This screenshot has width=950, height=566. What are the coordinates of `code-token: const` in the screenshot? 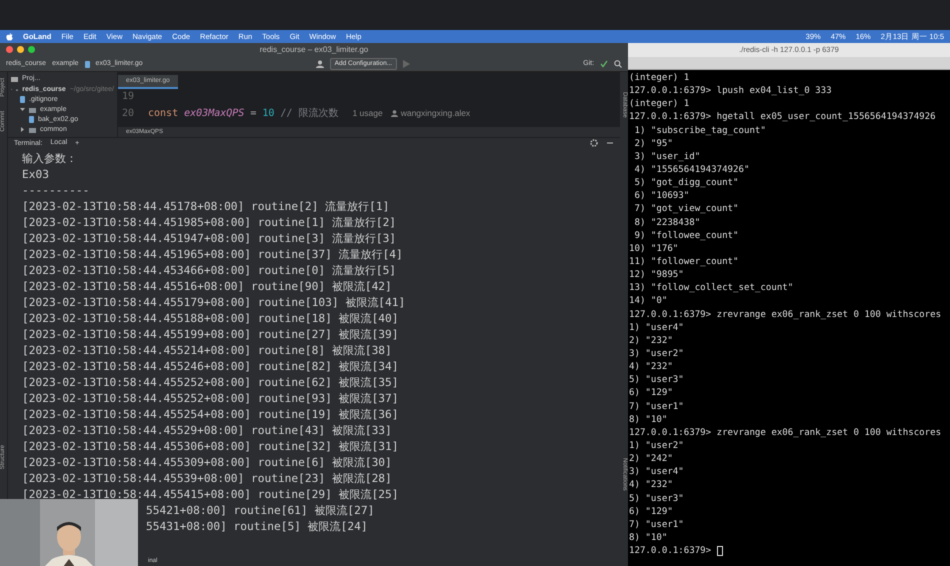 It's located at (163, 113).